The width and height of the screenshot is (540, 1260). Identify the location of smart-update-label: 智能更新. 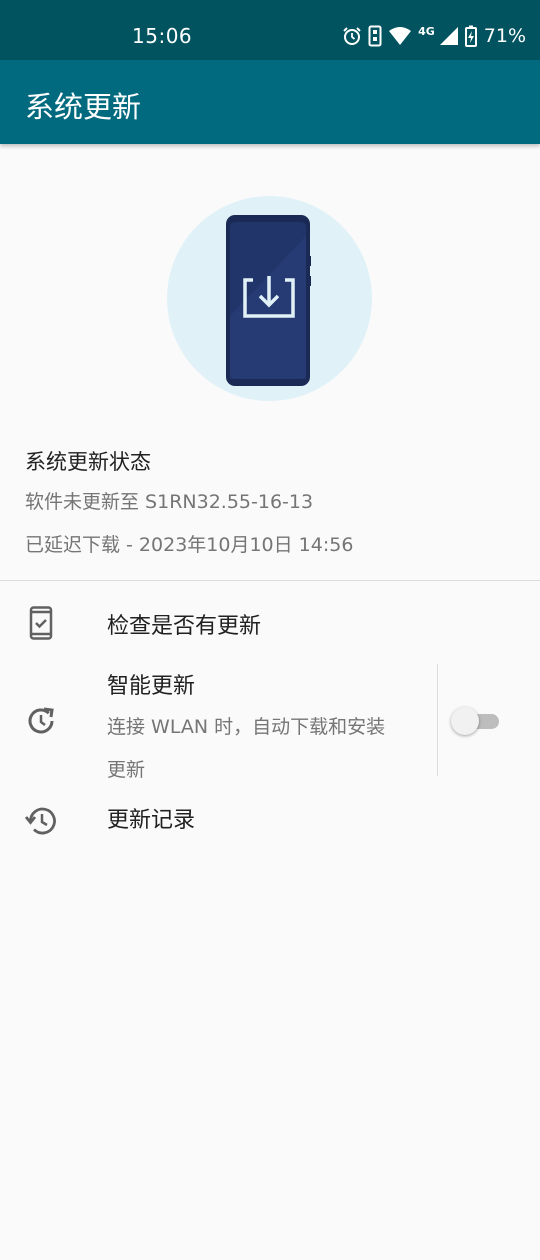
(151, 686).